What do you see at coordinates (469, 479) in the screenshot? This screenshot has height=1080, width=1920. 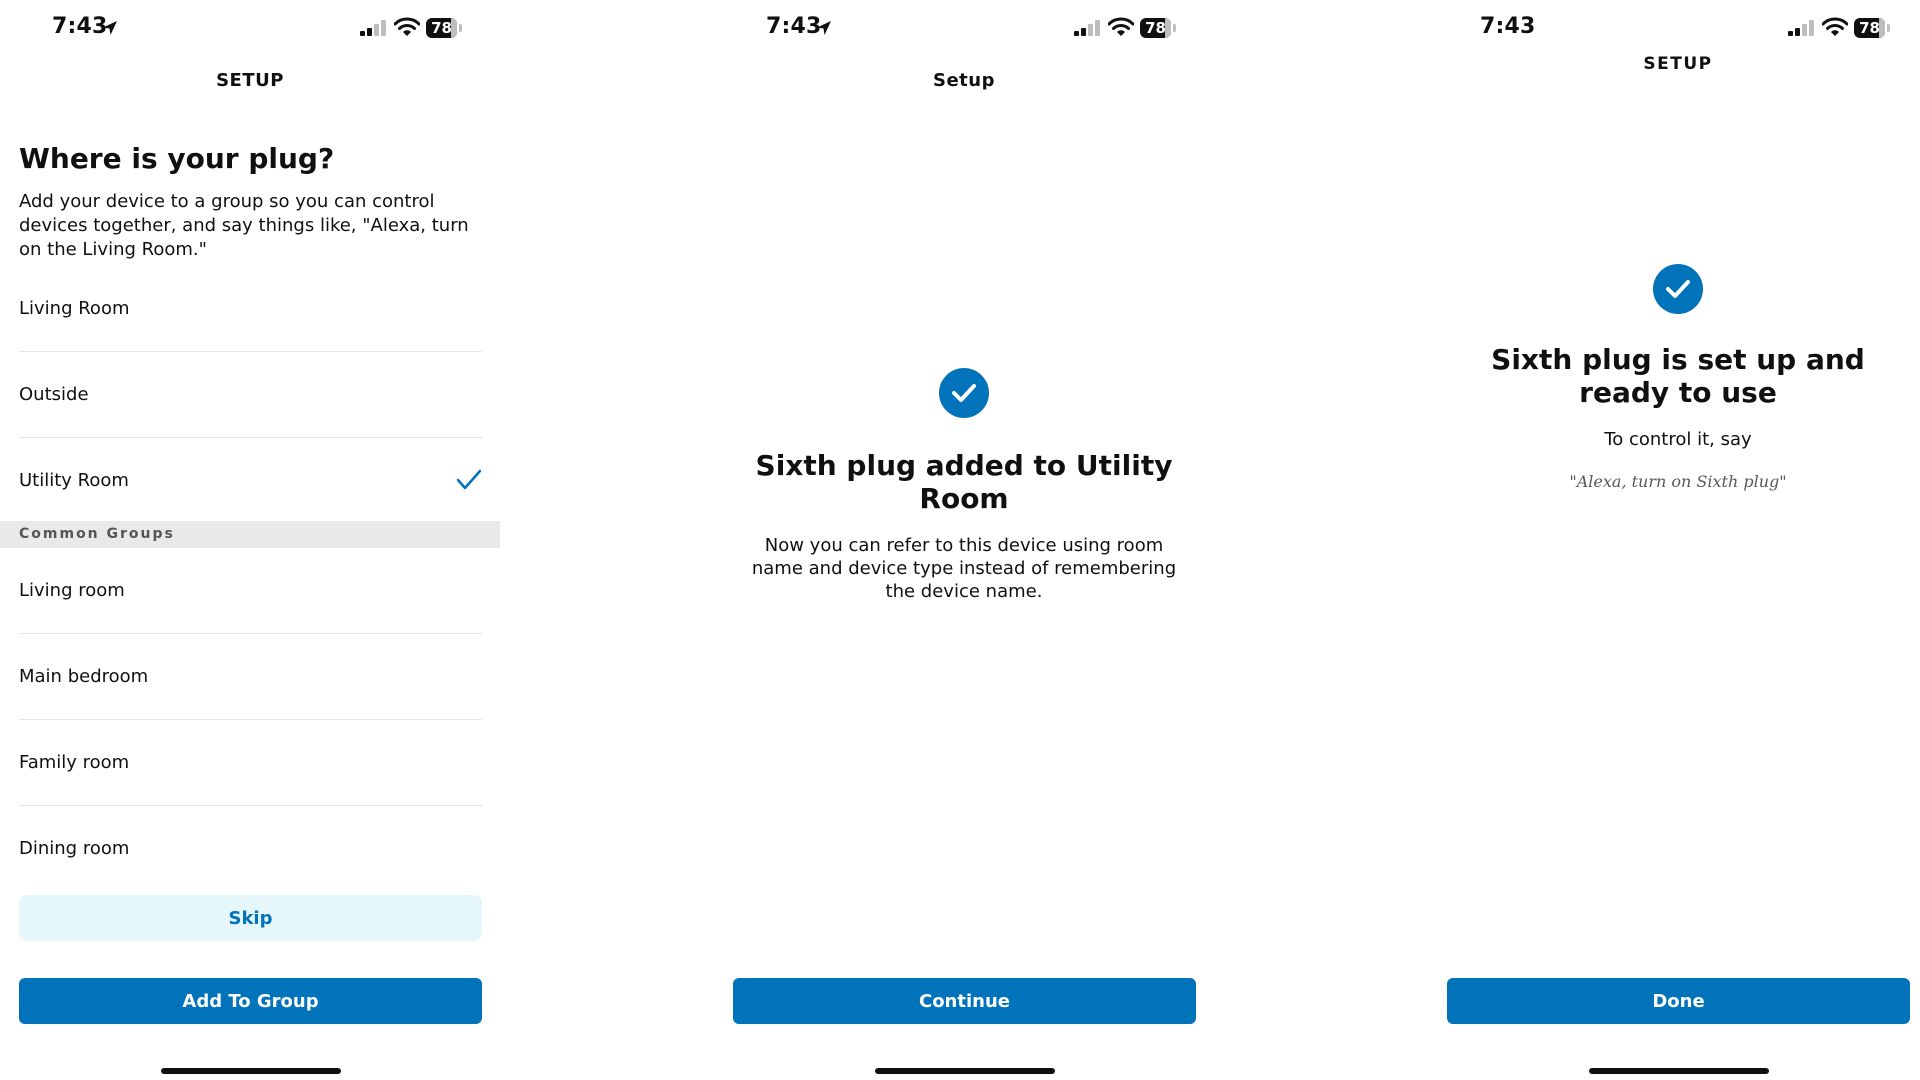 I see `checkmark-icon` at bounding box center [469, 479].